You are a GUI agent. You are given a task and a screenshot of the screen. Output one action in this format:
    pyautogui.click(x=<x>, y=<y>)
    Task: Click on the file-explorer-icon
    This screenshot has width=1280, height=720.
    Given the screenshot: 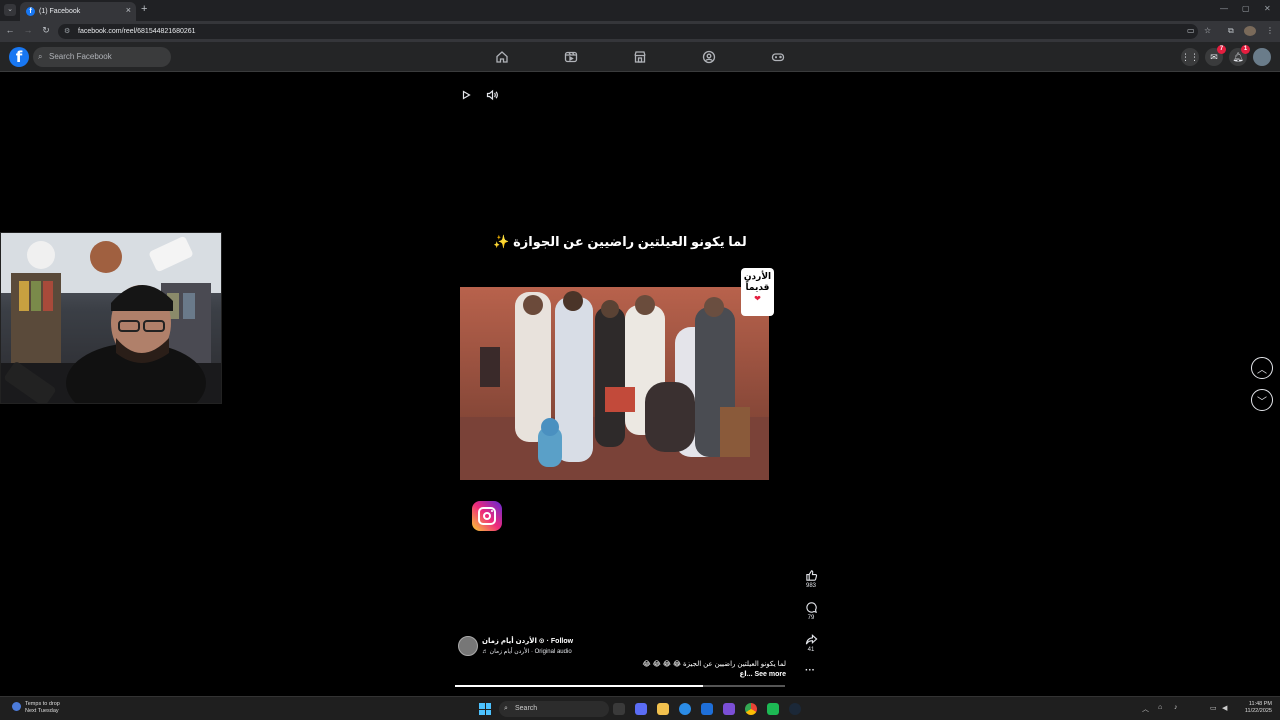 What is the action you would take?
    pyautogui.click(x=663, y=709)
    